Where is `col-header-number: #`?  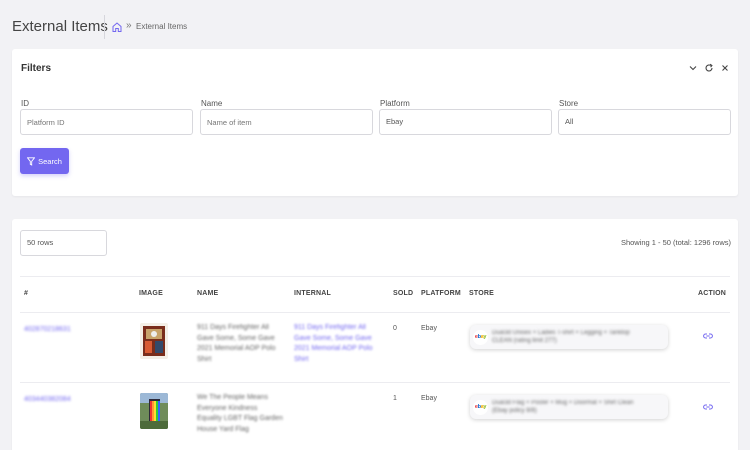
col-header-number: # is located at coordinates (26, 293).